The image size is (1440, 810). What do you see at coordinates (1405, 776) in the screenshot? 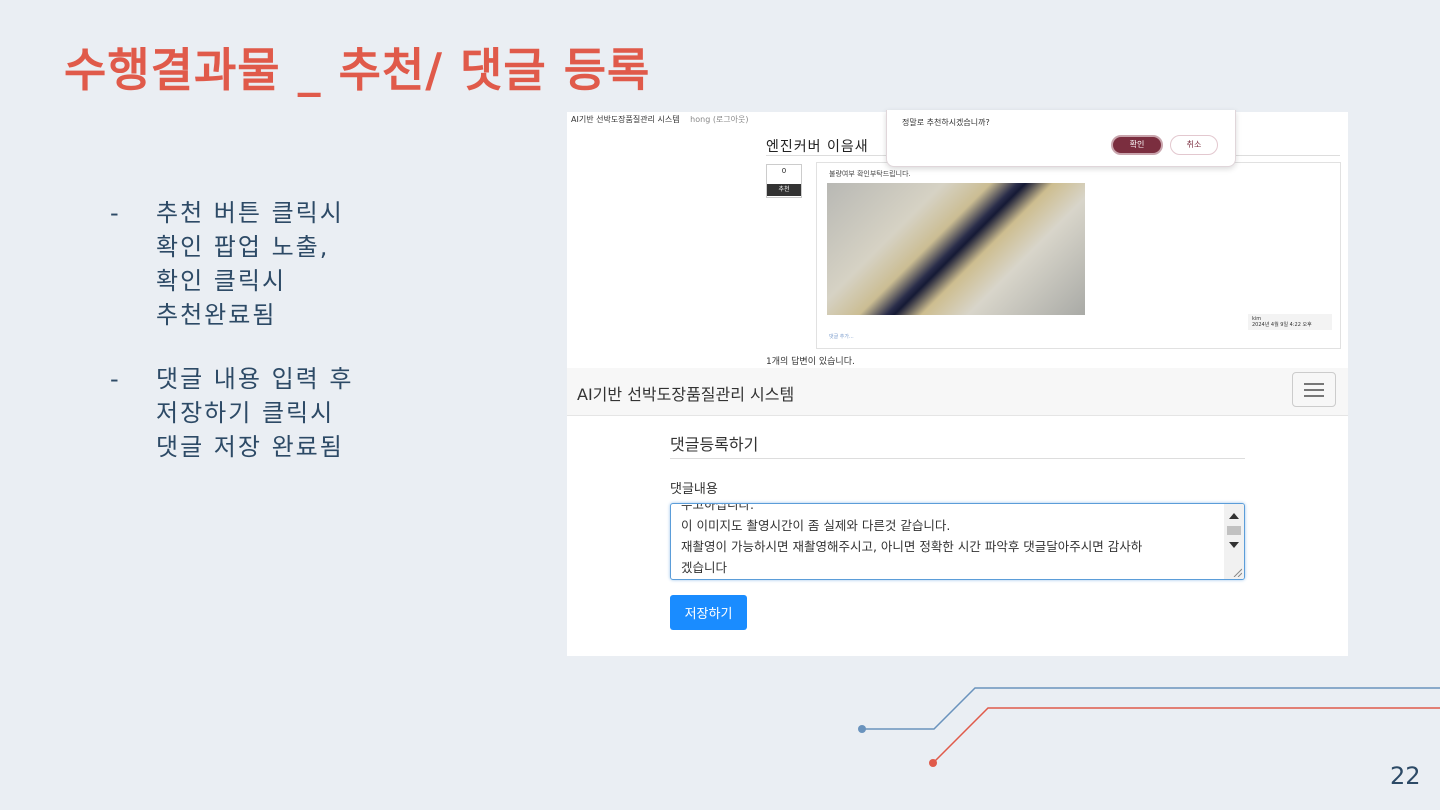
I see `page-number: 22` at bounding box center [1405, 776].